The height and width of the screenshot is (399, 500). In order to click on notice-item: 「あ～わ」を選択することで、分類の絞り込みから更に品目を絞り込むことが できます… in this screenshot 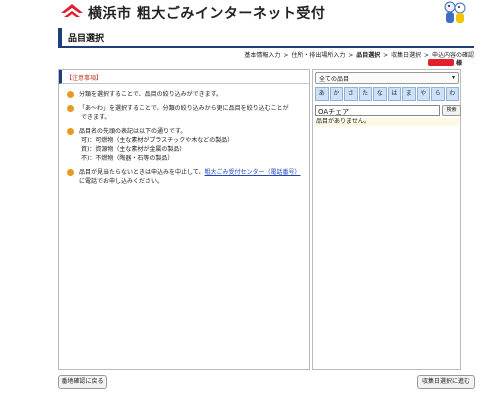, I will do `click(185, 113)`.